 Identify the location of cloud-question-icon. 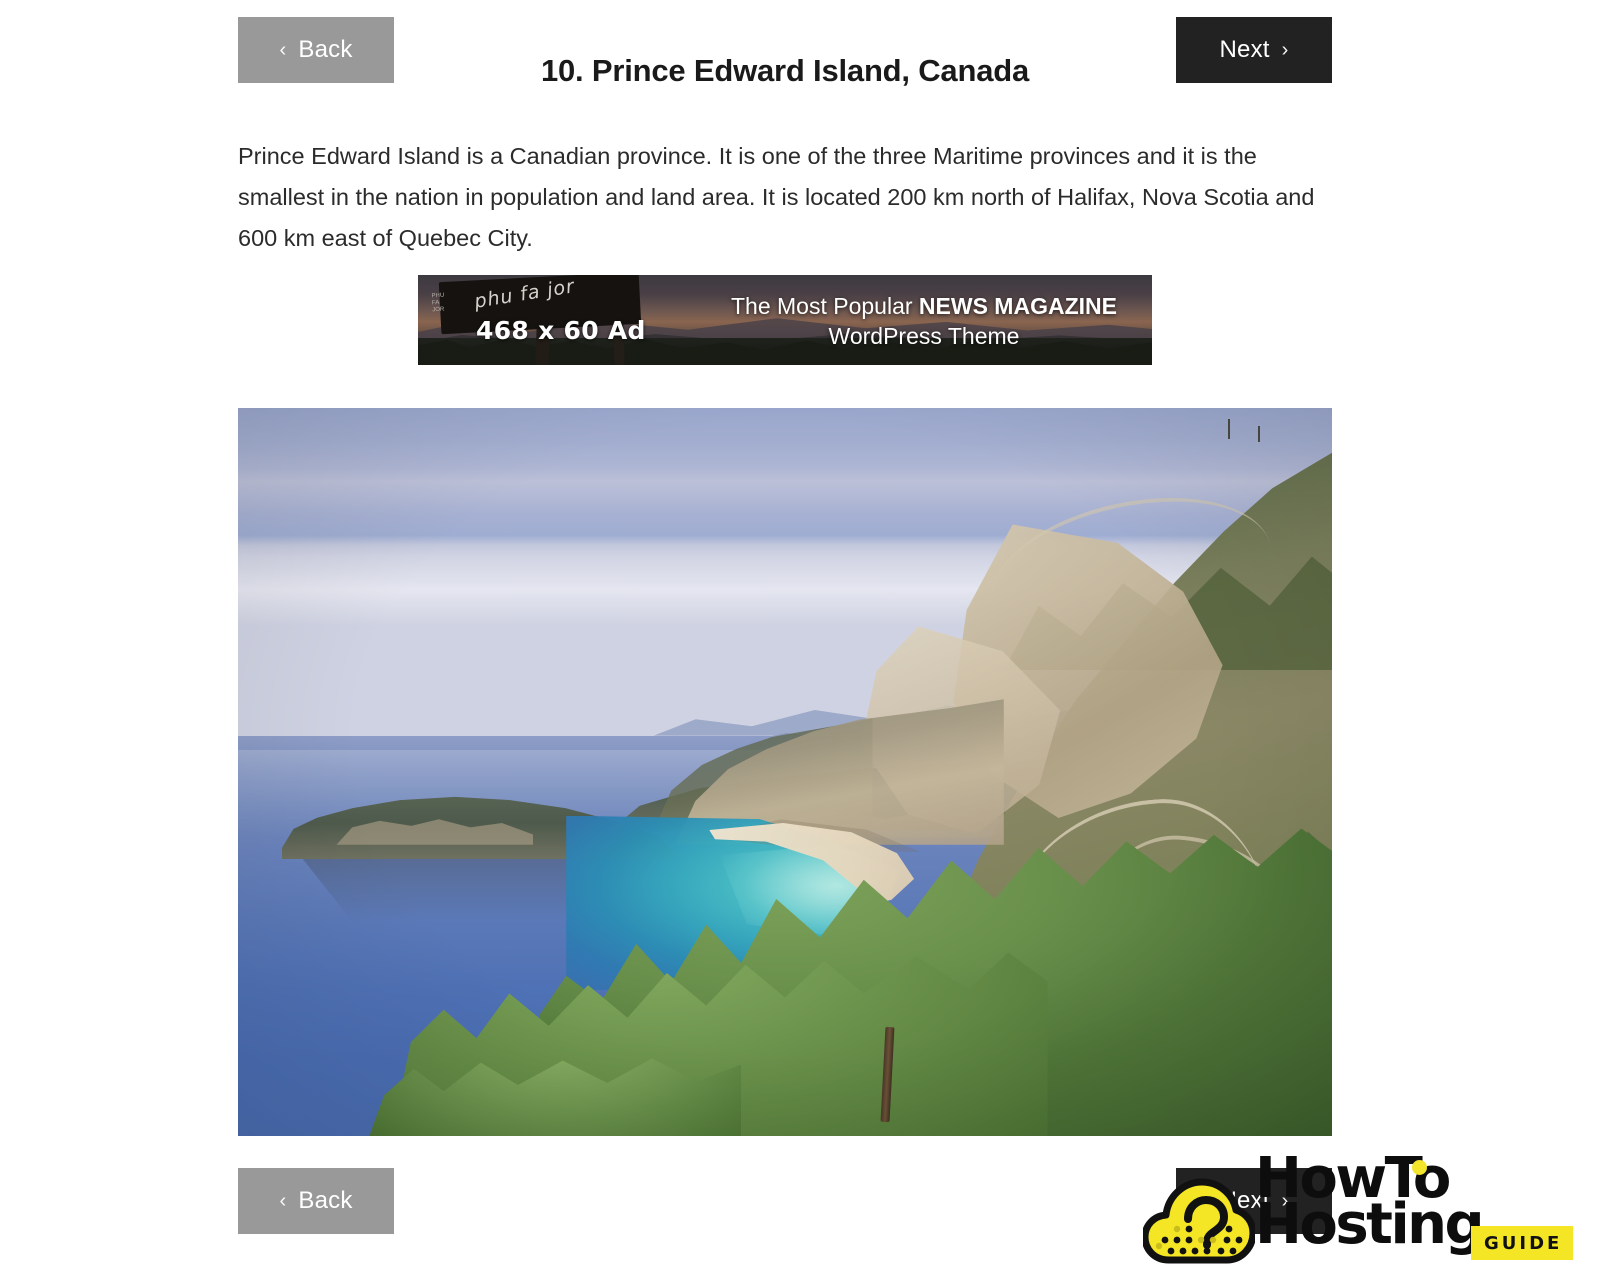
(1199, 1220).